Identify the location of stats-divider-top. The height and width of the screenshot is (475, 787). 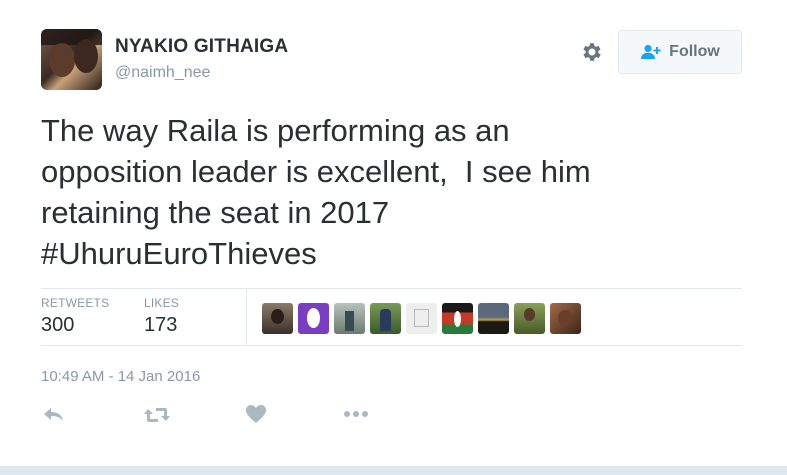
(391, 288).